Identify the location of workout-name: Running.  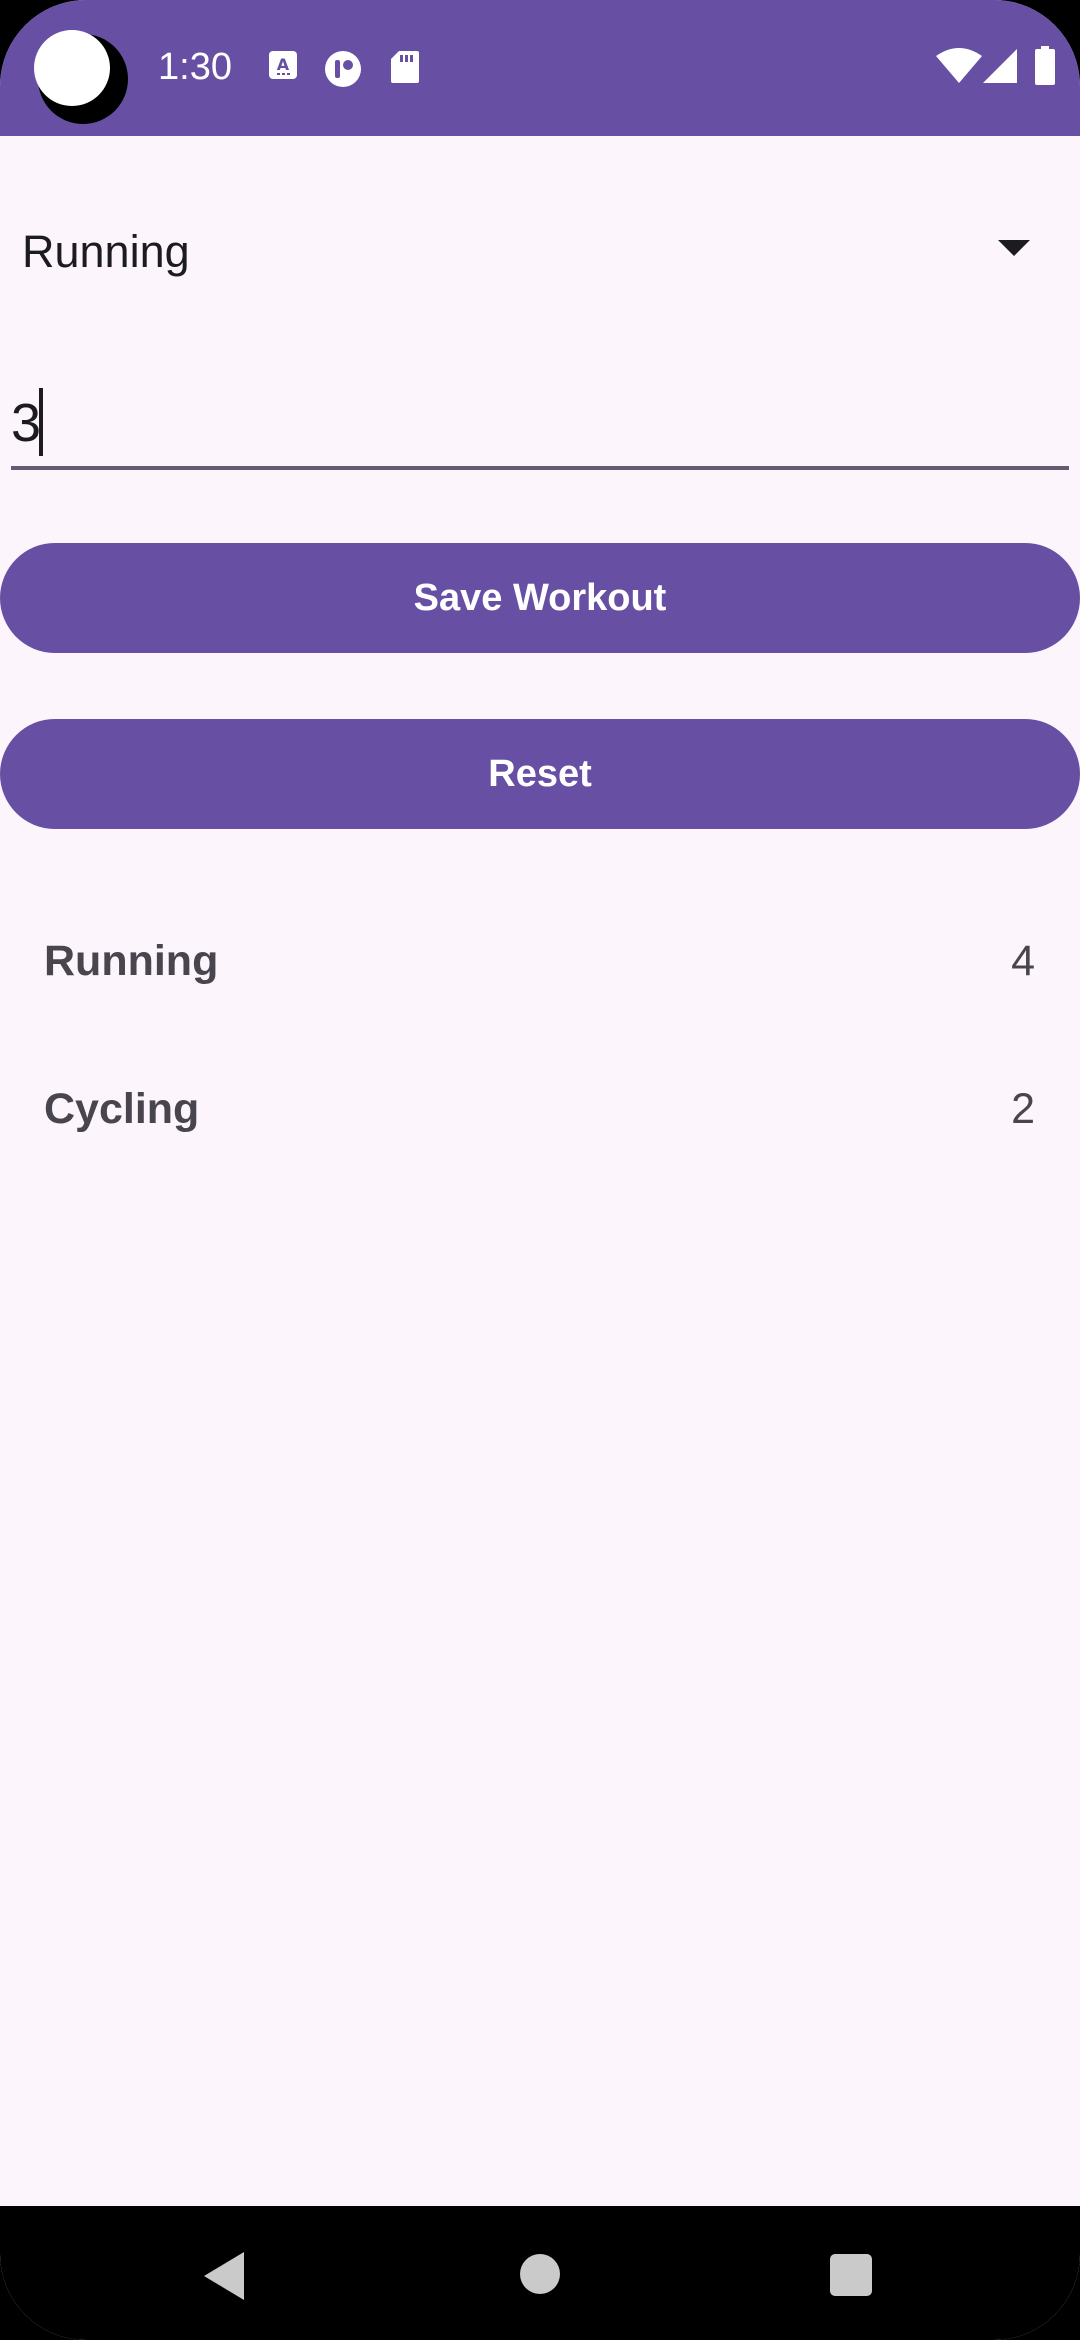
(131, 961).